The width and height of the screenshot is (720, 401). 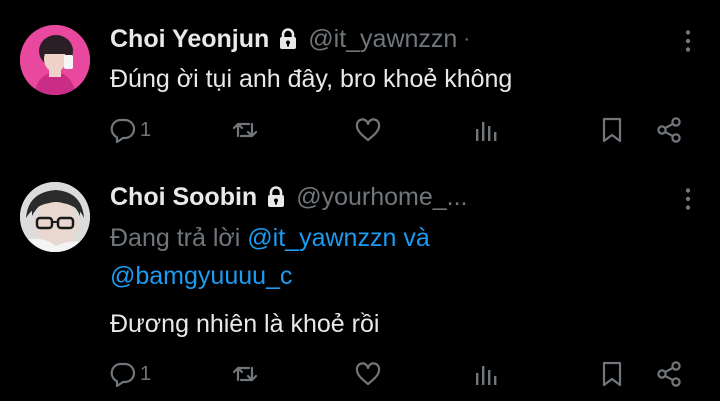 I want to click on replying-to-second-line: @bamgyuuuu_c, so click(x=201, y=276).